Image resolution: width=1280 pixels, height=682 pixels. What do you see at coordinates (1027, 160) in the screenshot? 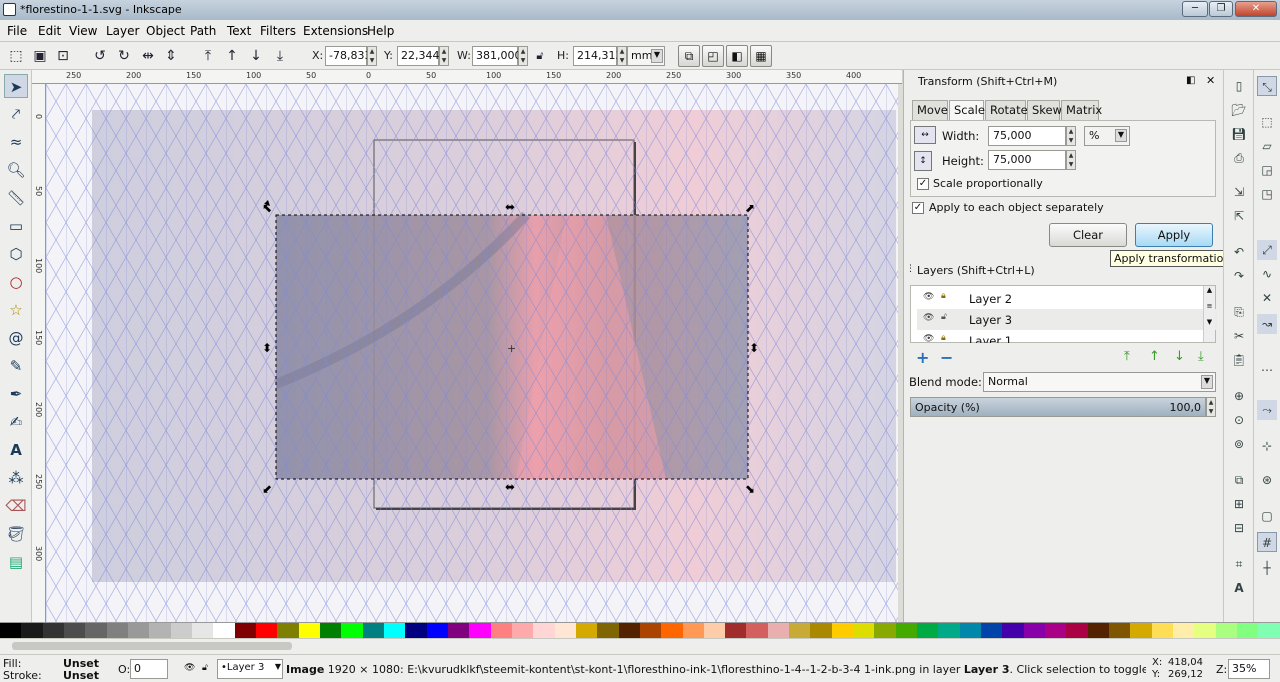
I see `height-input: 75,000` at bounding box center [1027, 160].